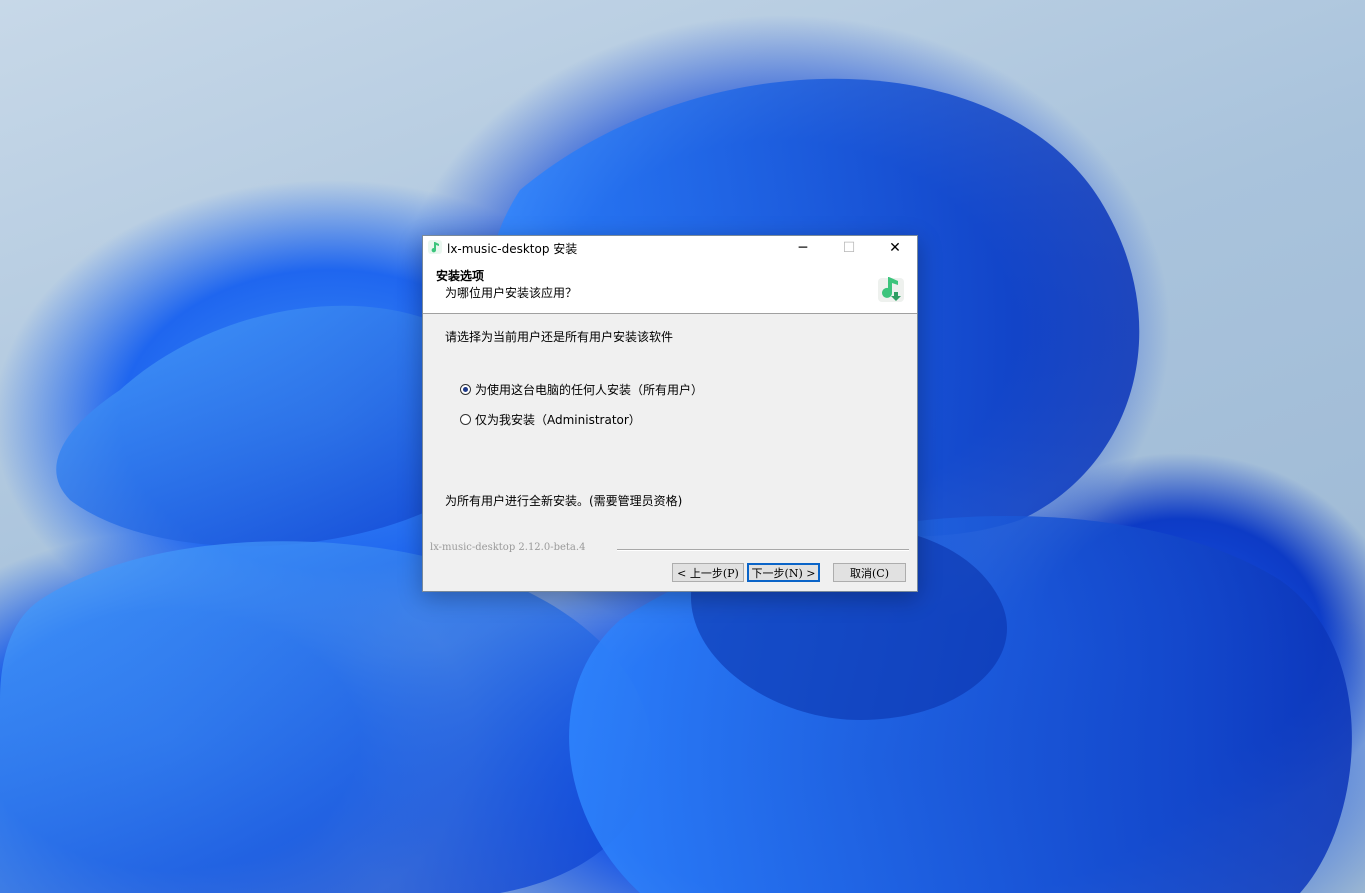  Describe the element at coordinates (849, 247) in the screenshot. I see `maximize-button: ☐` at that location.